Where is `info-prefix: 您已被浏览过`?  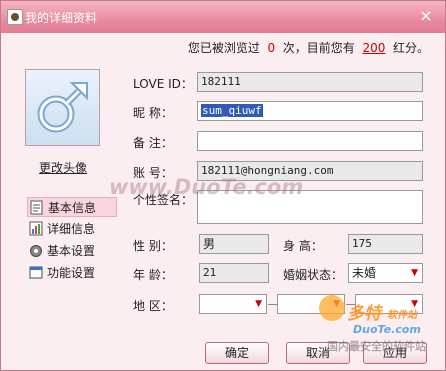
info-prefix: 您已被浏览过 is located at coordinates (223, 48).